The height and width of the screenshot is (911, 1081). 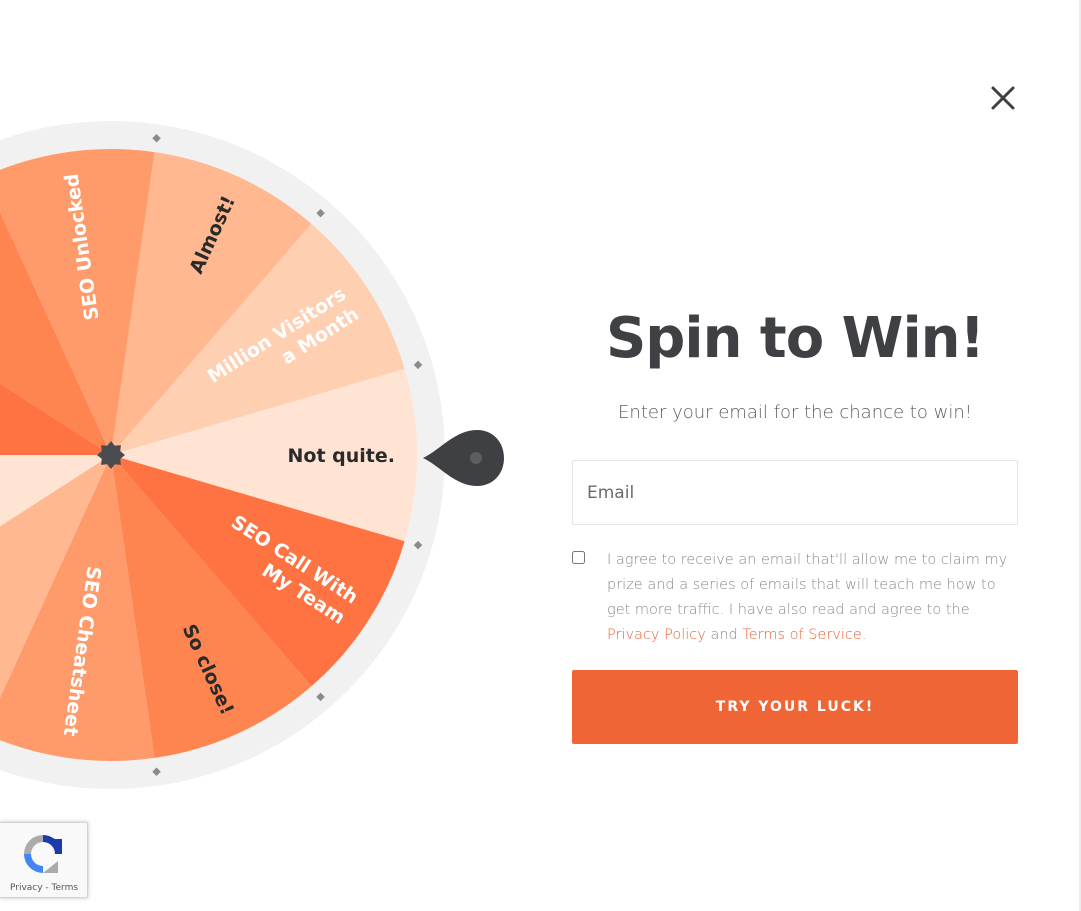 What do you see at coordinates (111, 455) in the screenshot?
I see `wheel-hub-icon` at bounding box center [111, 455].